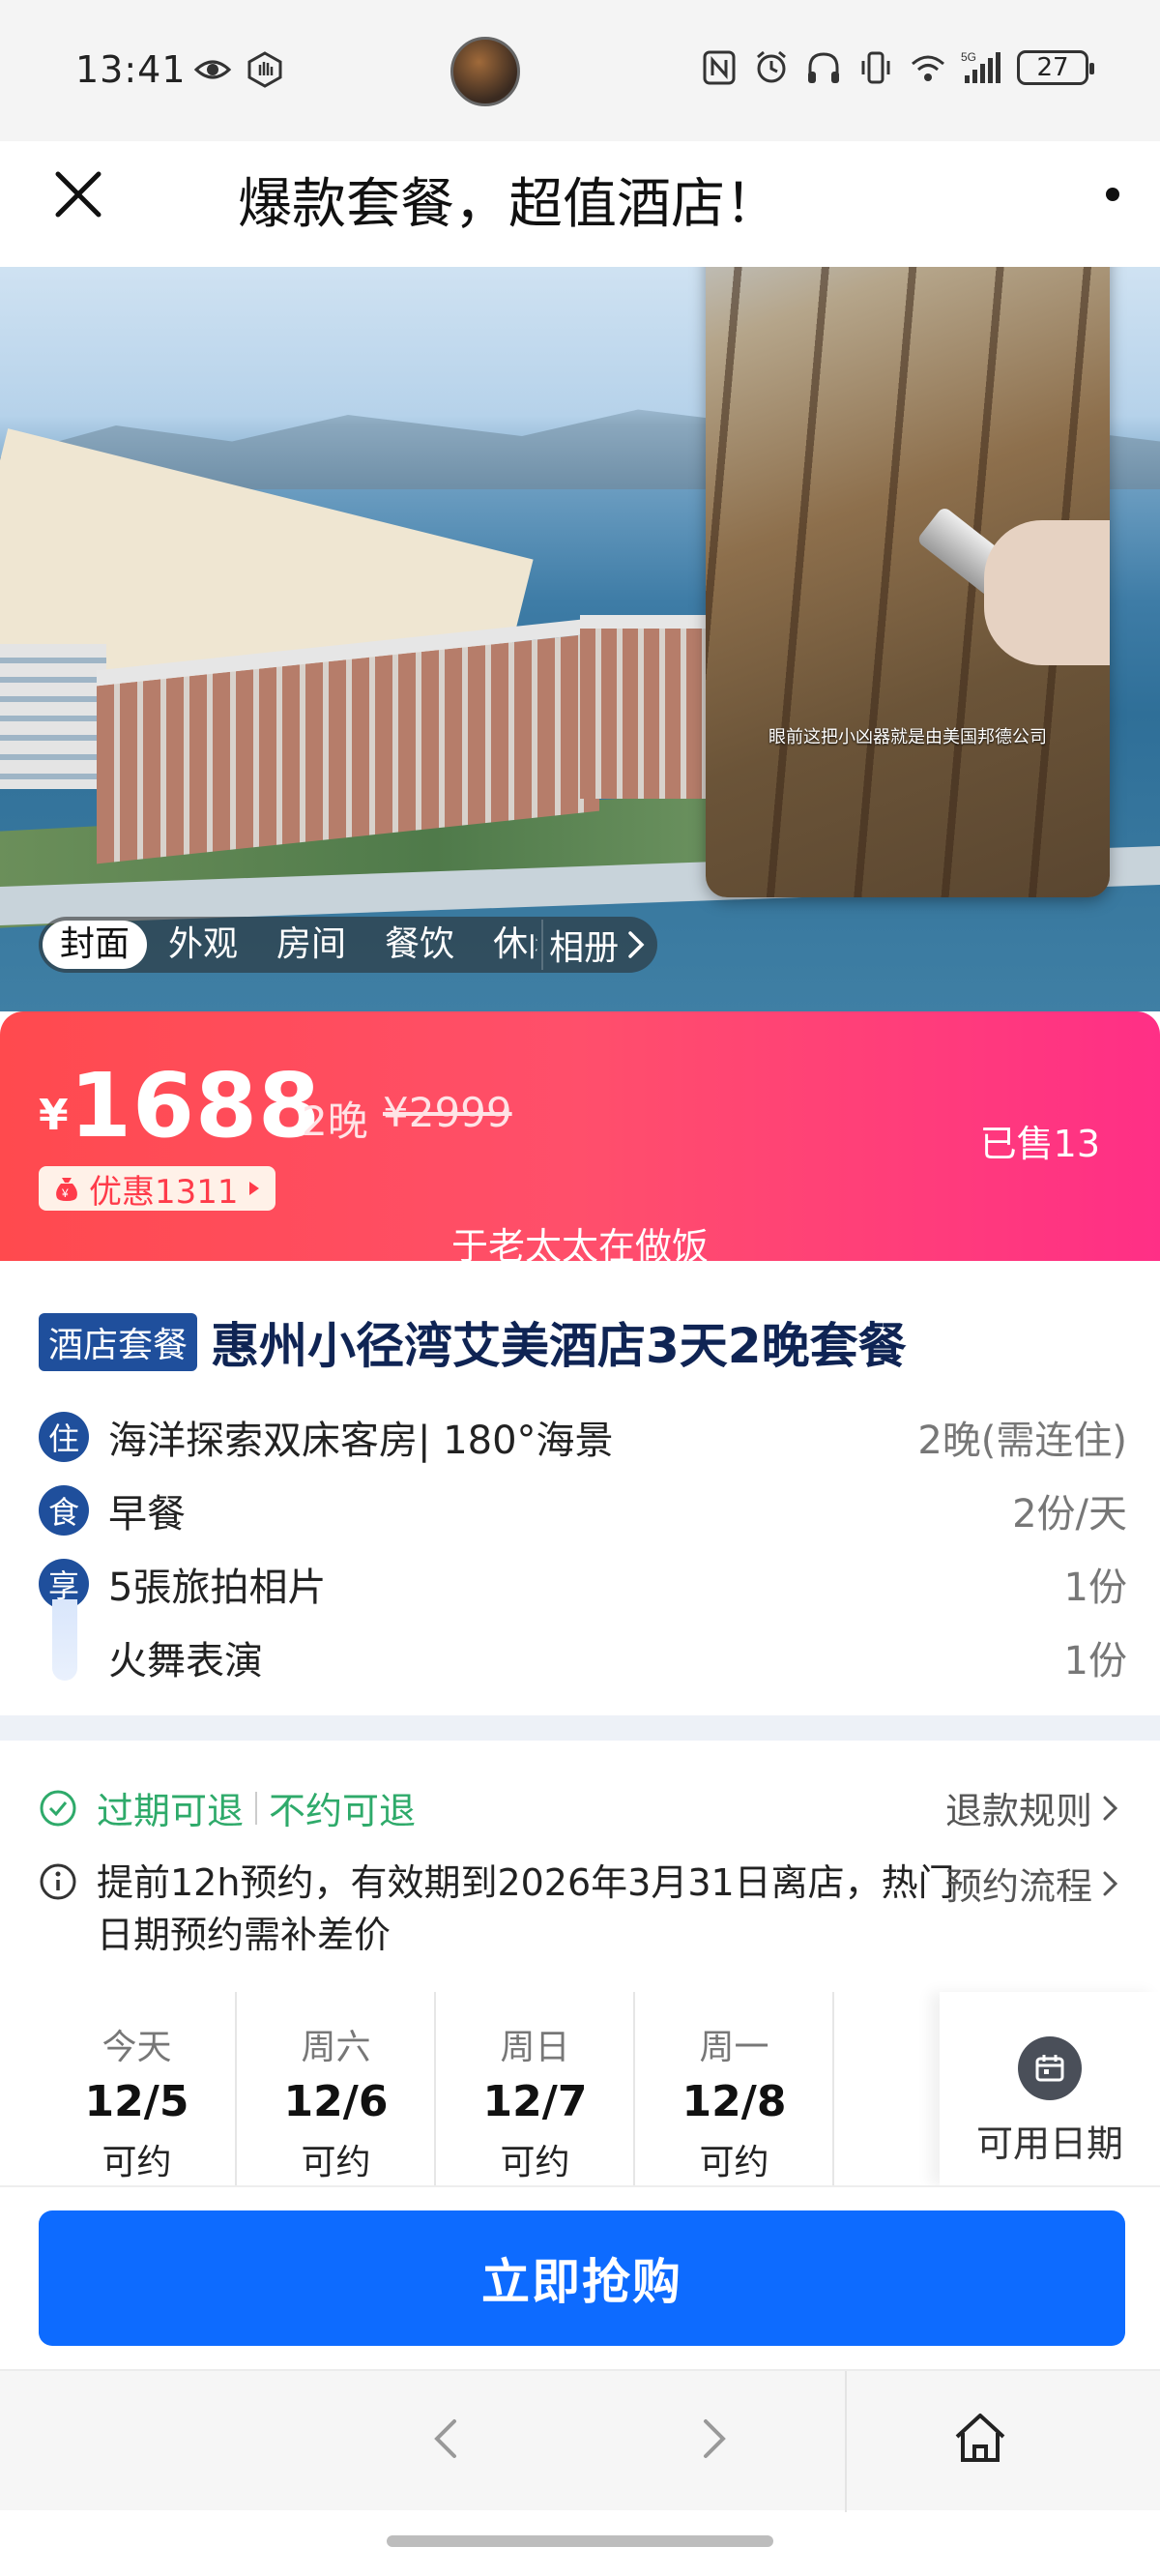 This screenshot has width=1160, height=2576. I want to click on floating-avatar, so click(485, 71).